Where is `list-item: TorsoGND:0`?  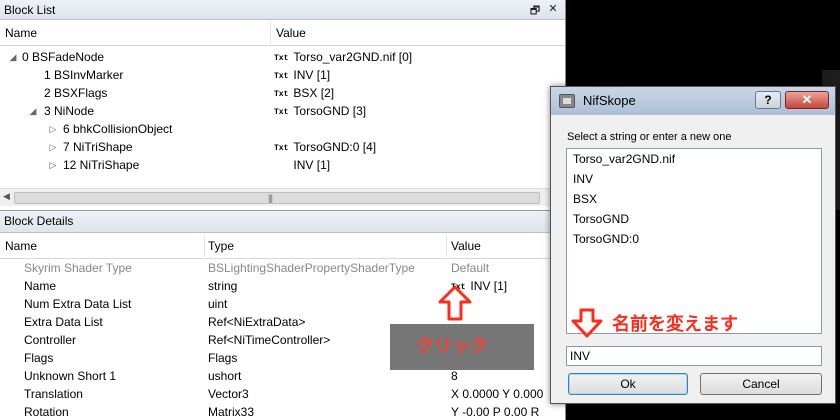 list-item: TorsoGND:0 is located at coordinates (606, 239).